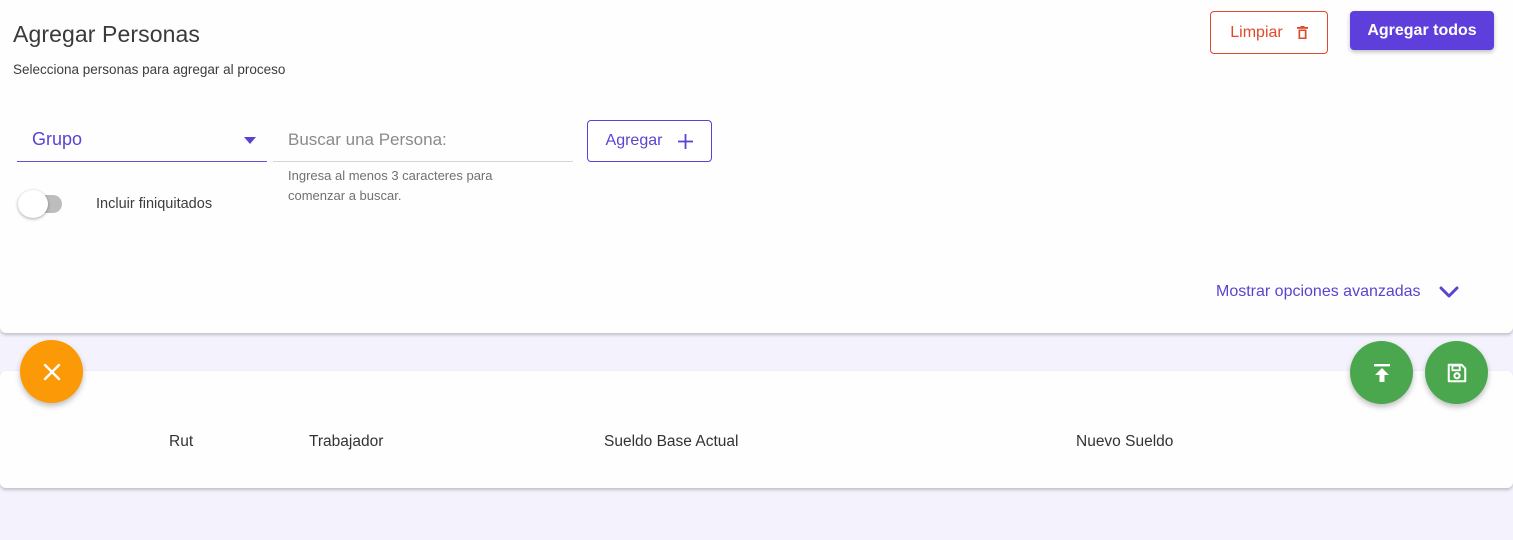 The height and width of the screenshot is (540, 1513). I want to click on advanced-options-label: Mostrar opciones avanzadas, so click(1318, 291).